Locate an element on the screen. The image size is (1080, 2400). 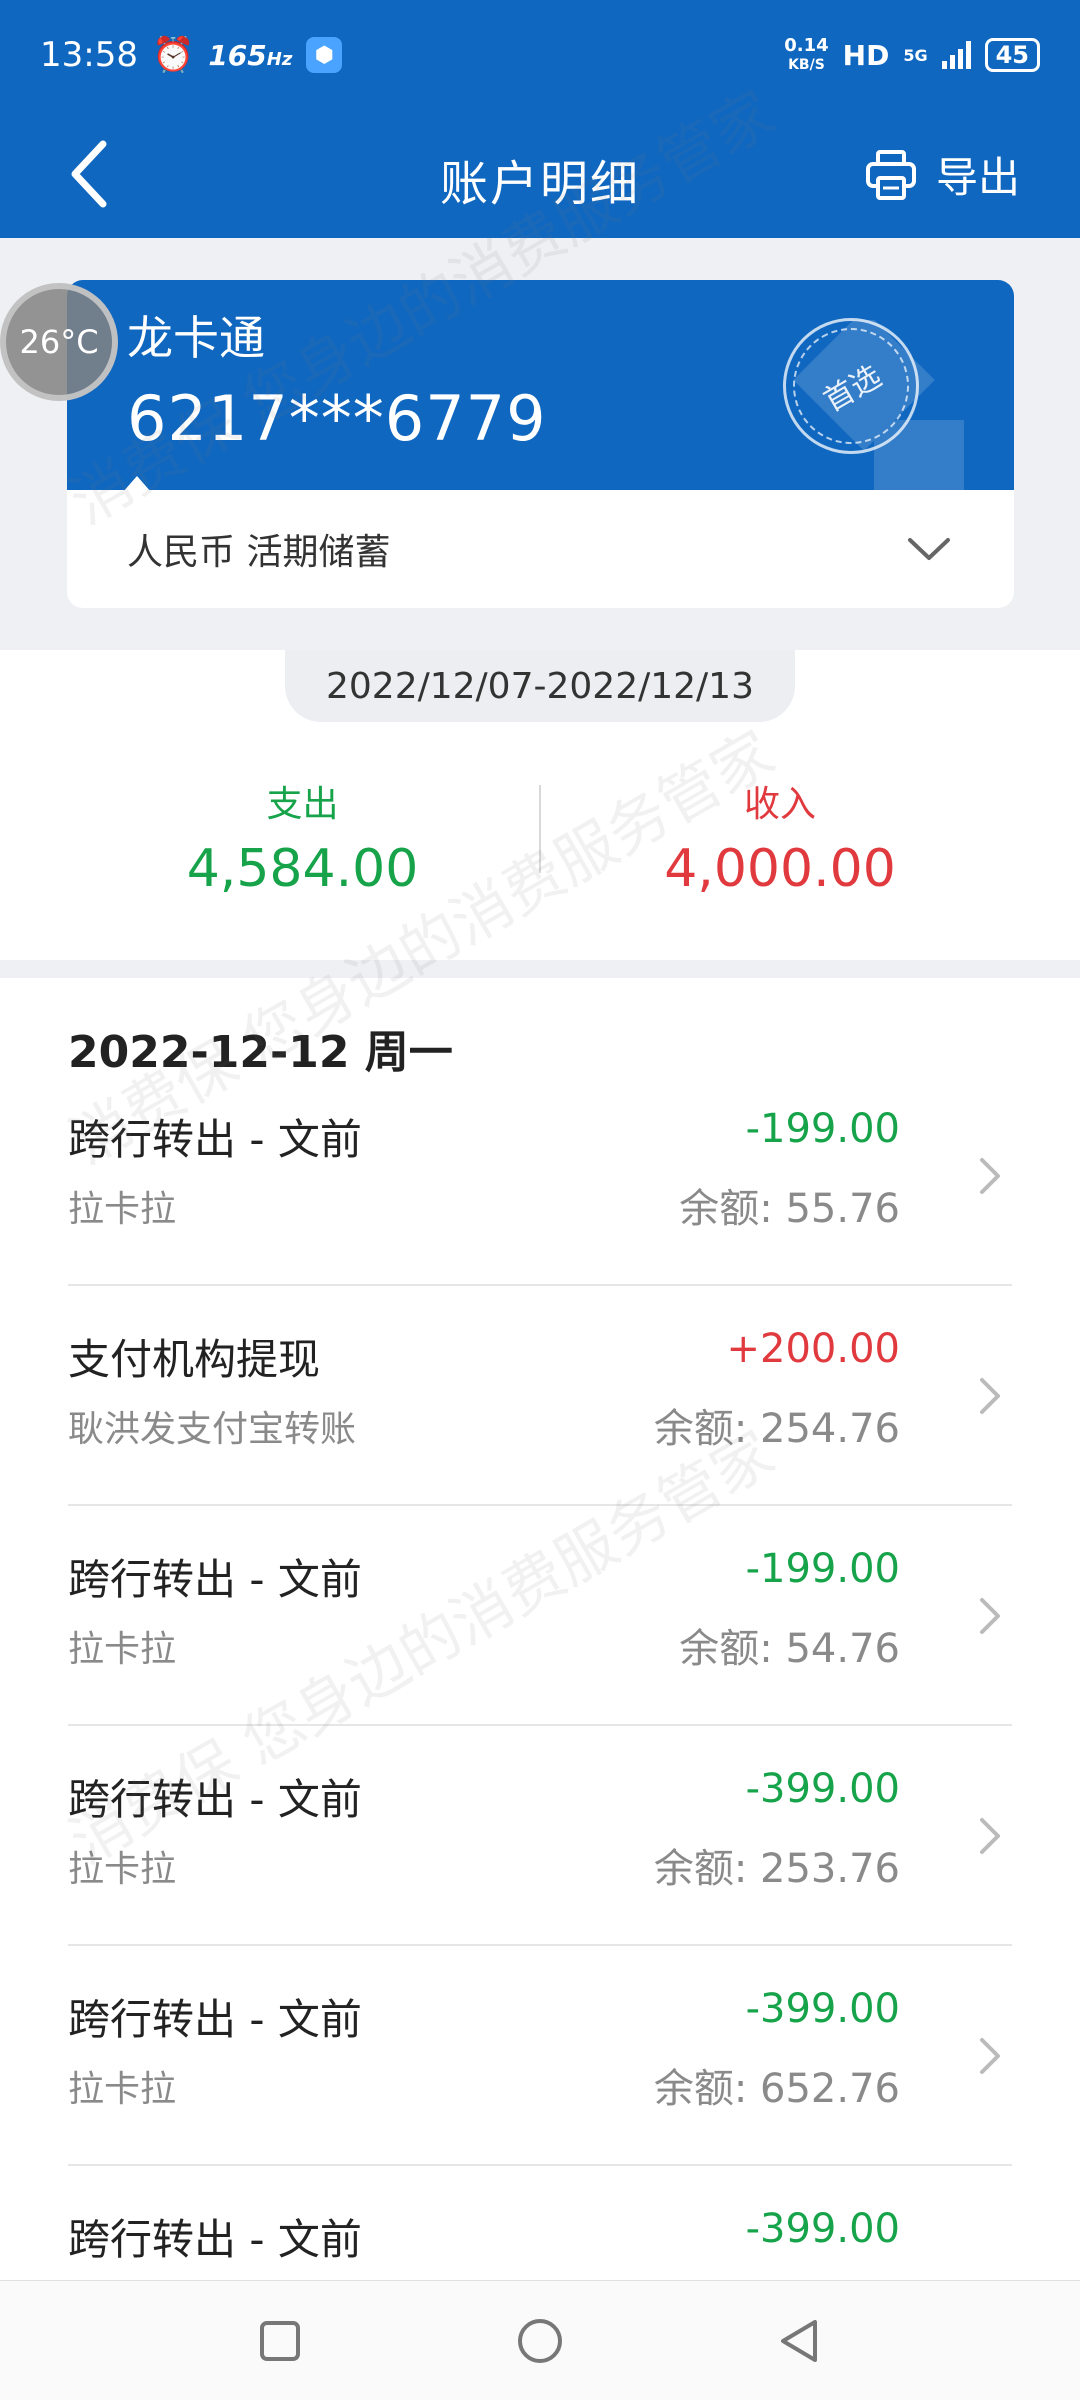
battery-icon: 45 is located at coordinates (1012, 55).